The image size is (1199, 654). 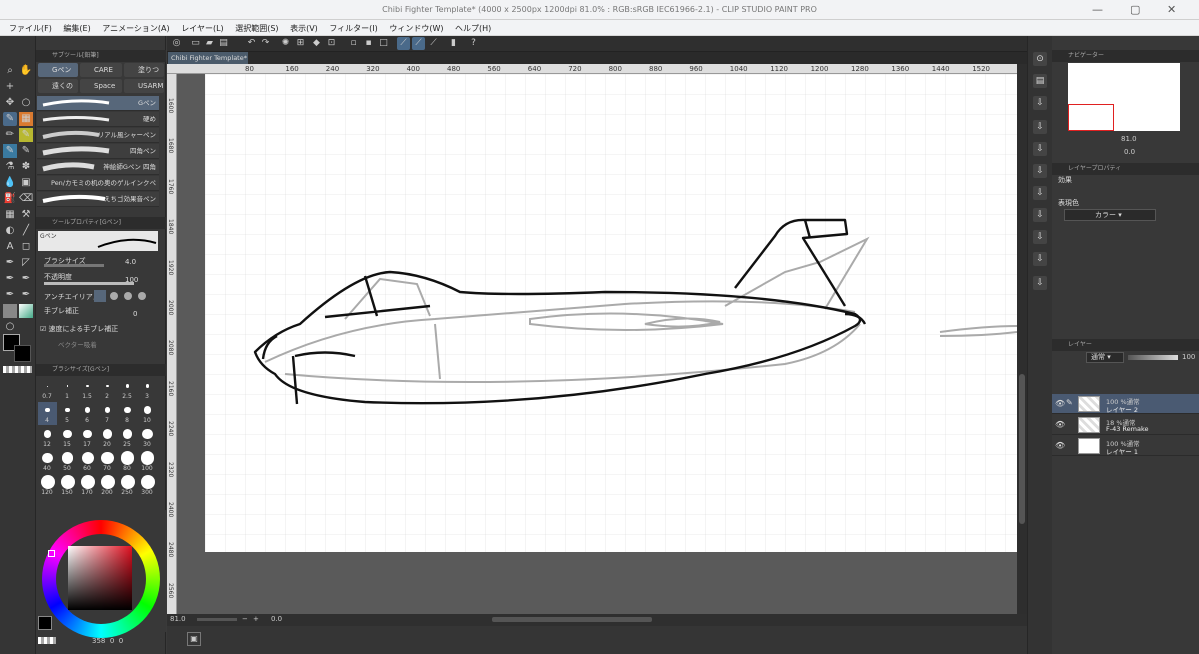 What do you see at coordinates (10, 263) in the screenshot?
I see `correct-line-icon: ✒` at bounding box center [10, 263].